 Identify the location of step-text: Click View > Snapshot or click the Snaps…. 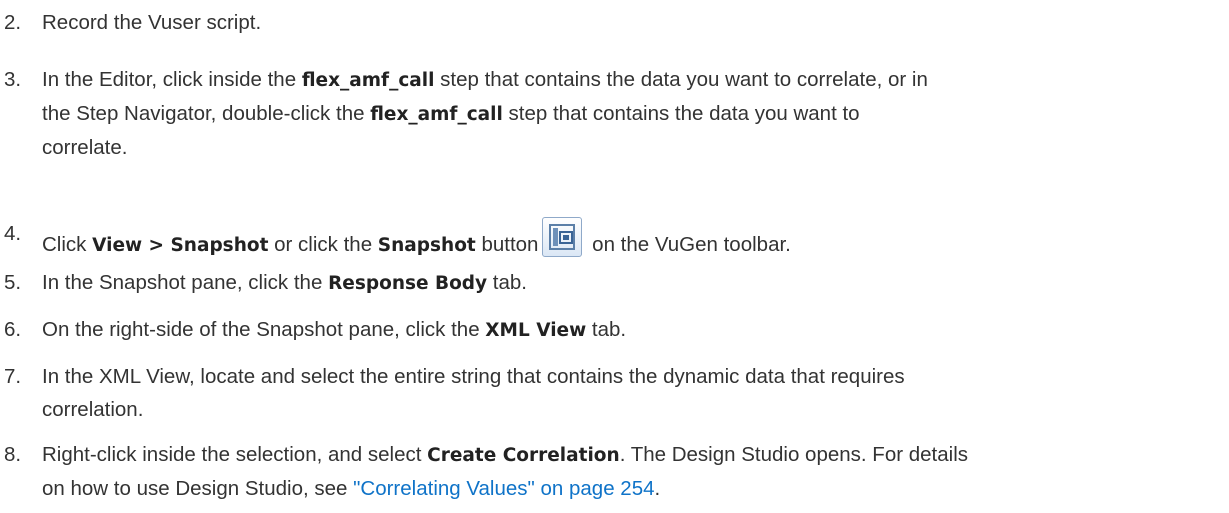
(632, 239).